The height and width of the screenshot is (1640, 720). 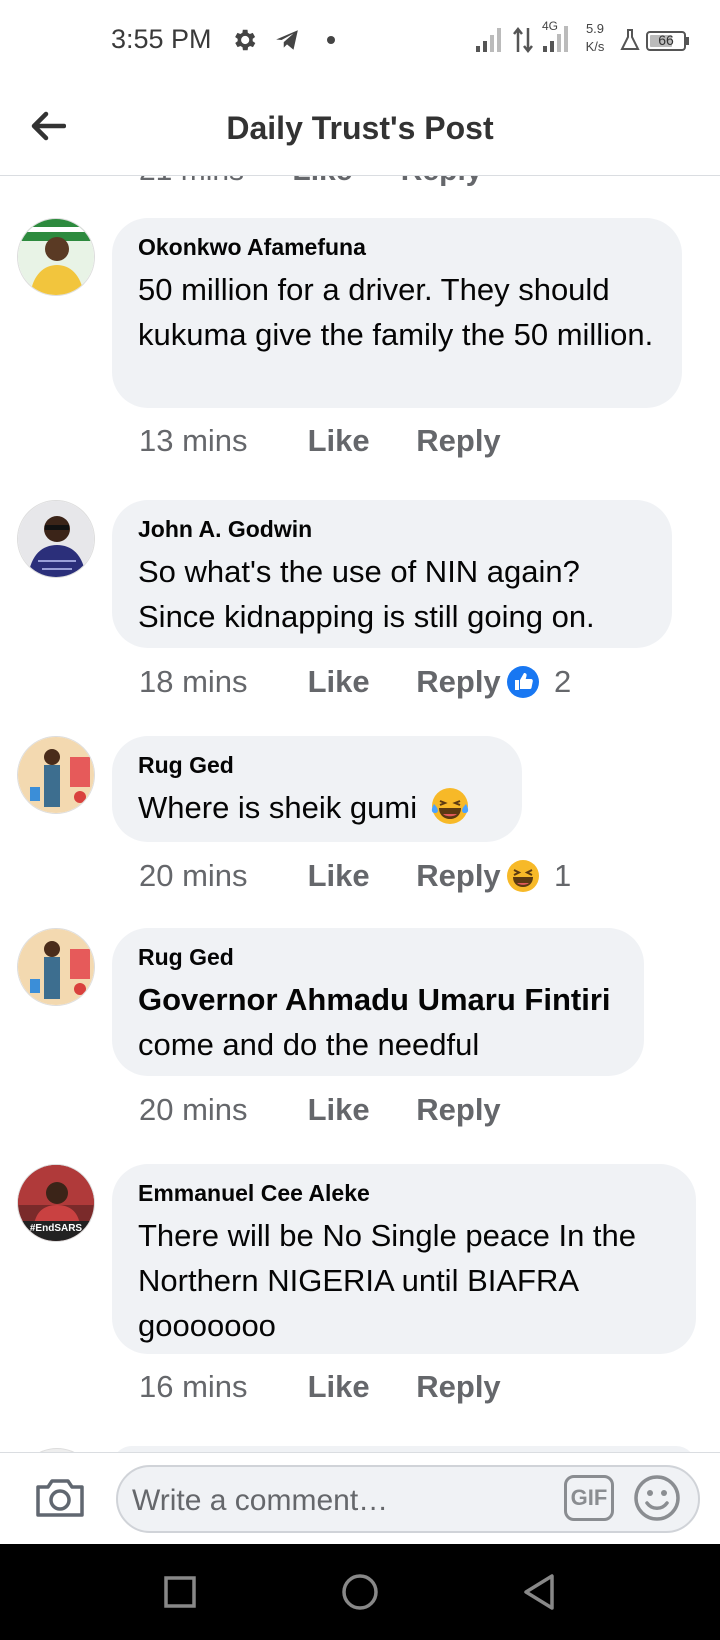 I want to click on telegram-icon, so click(x=287, y=40).